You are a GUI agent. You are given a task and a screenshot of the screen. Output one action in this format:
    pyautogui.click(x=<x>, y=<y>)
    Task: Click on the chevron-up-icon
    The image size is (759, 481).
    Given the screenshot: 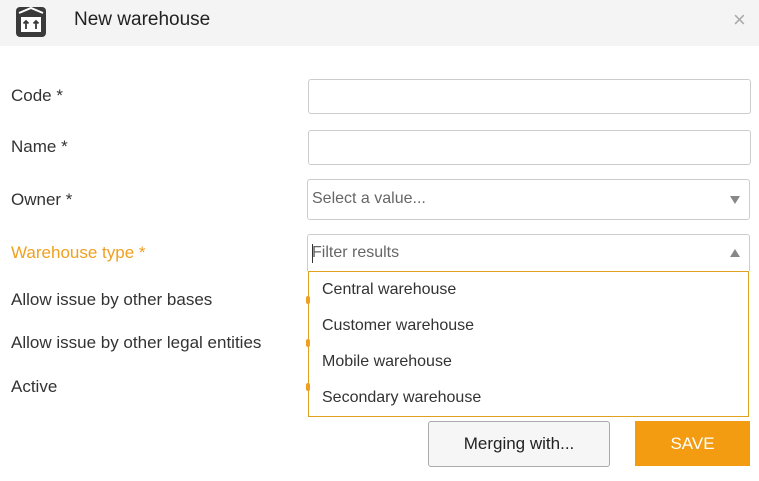 What is the action you would take?
    pyautogui.click(x=735, y=253)
    